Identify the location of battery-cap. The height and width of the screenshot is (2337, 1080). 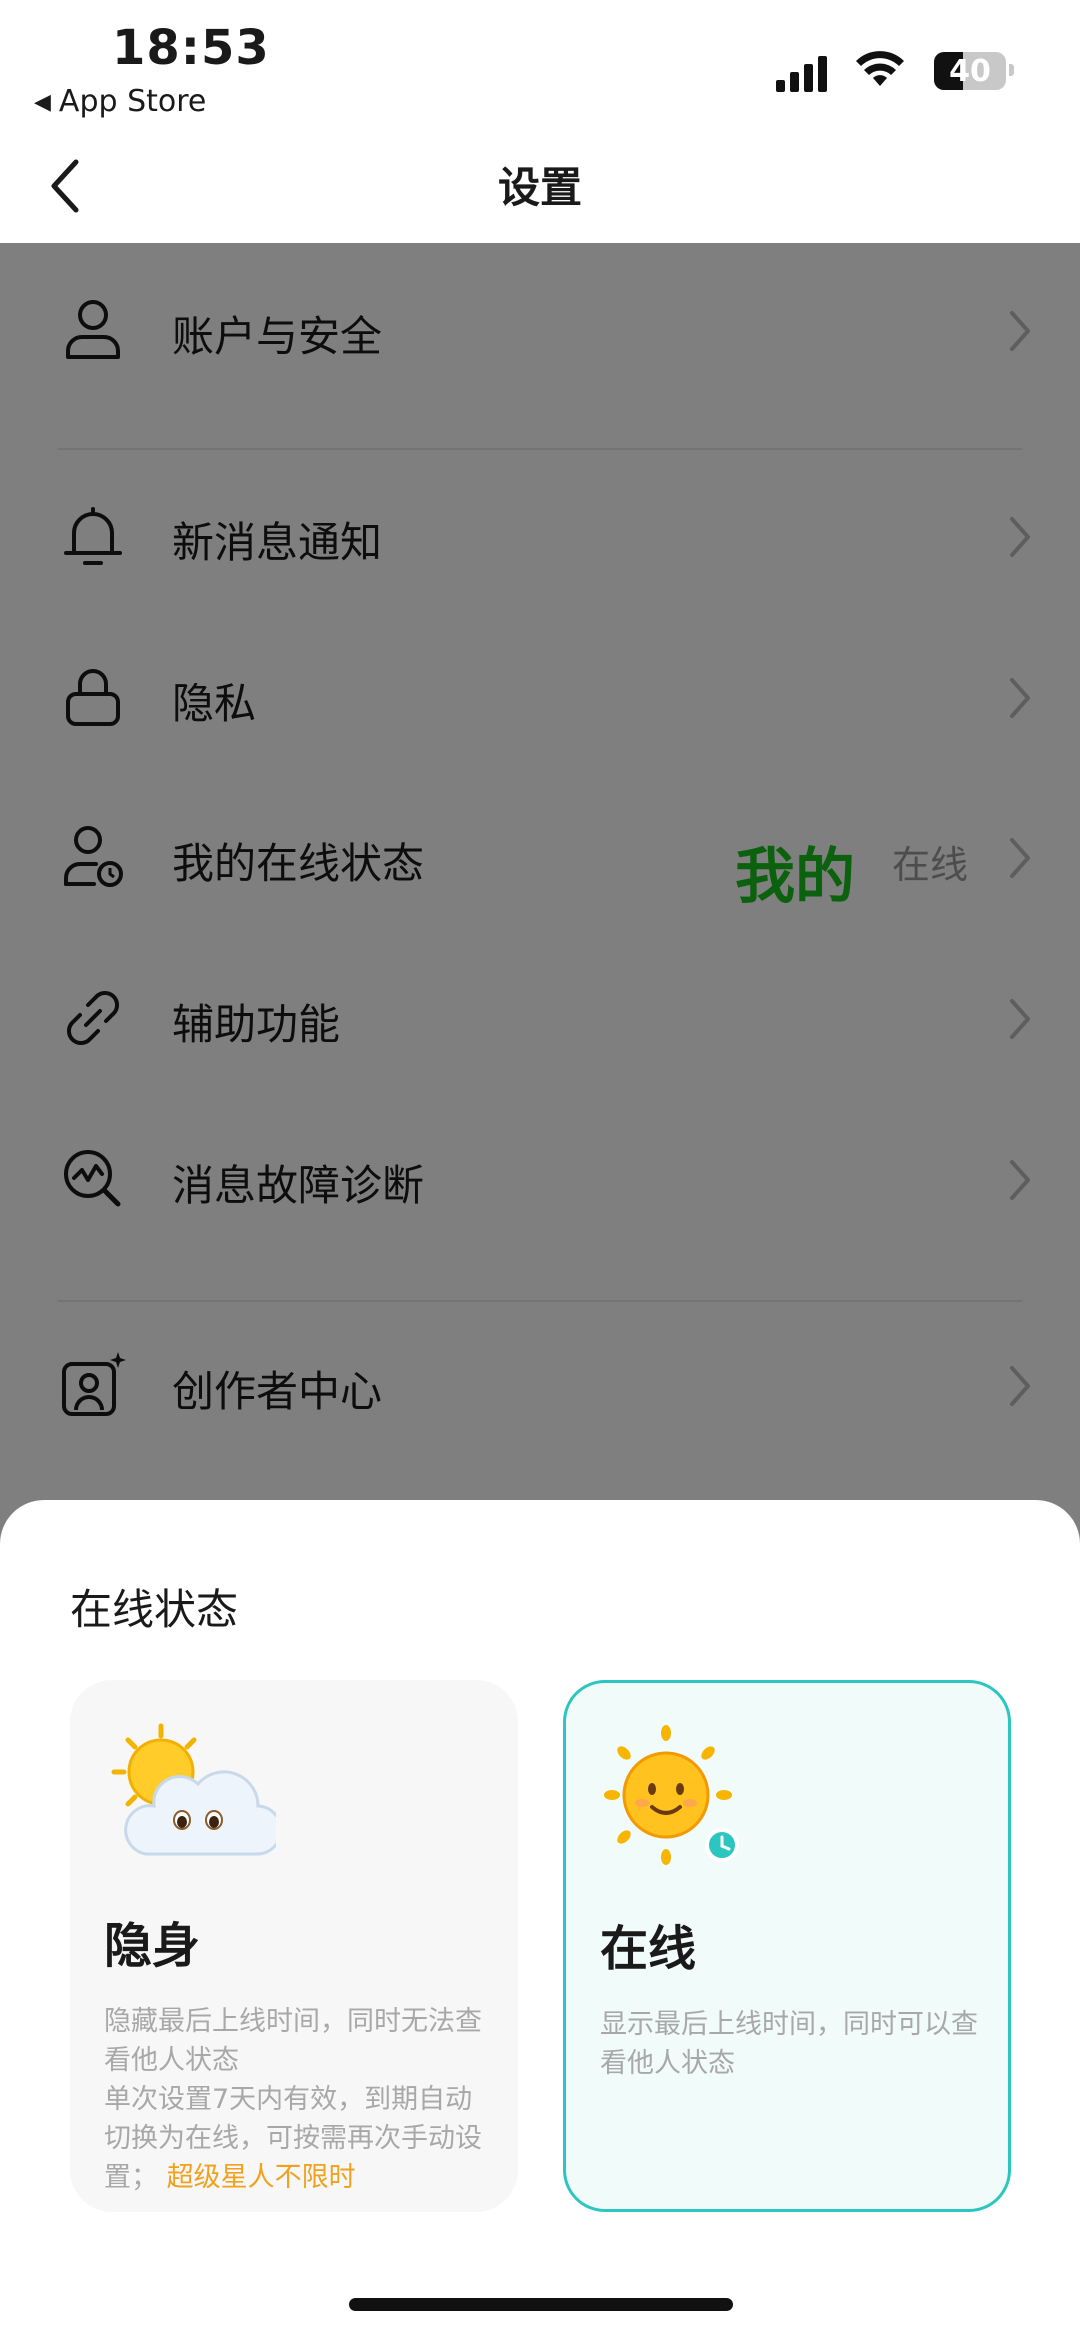
(1011, 70).